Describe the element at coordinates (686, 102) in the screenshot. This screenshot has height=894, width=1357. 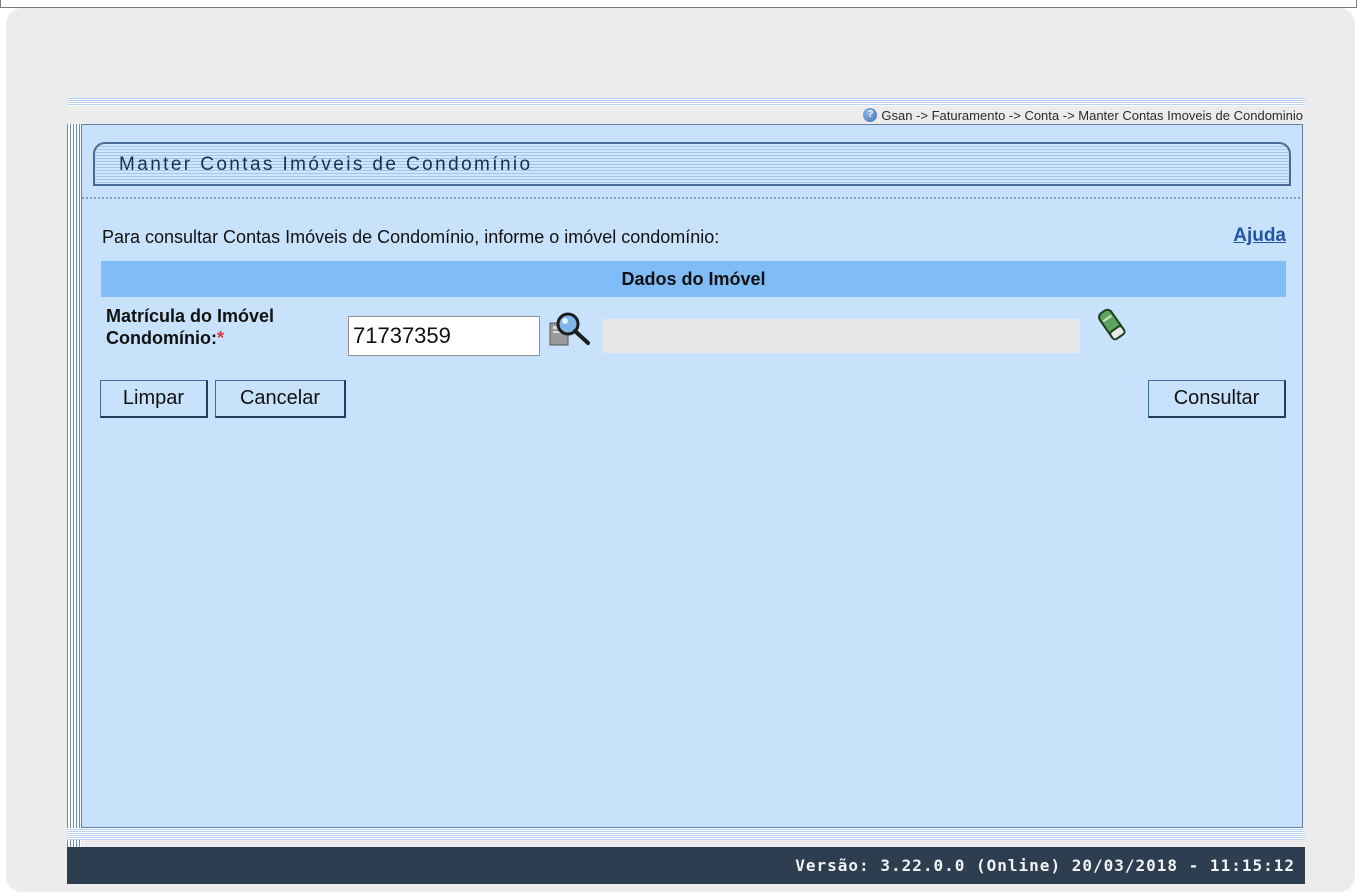
I see `top-decor-lines` at that location.